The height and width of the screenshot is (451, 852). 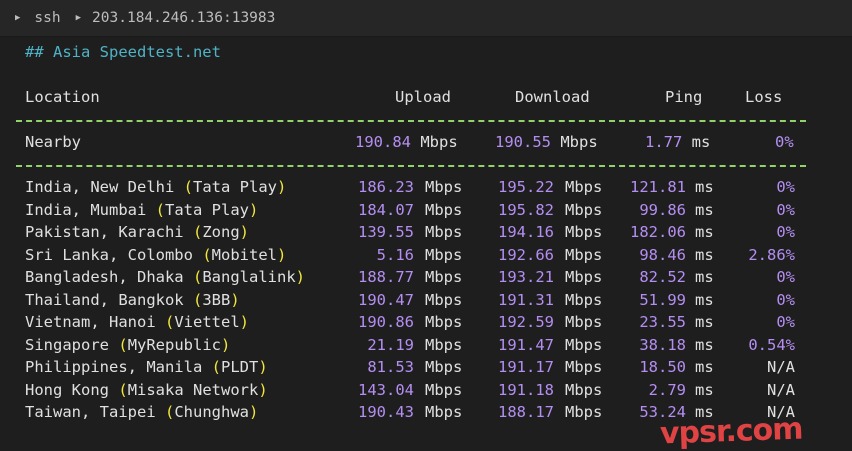 I want to click on download-cell: 195.22, so click(x=526, y=187).